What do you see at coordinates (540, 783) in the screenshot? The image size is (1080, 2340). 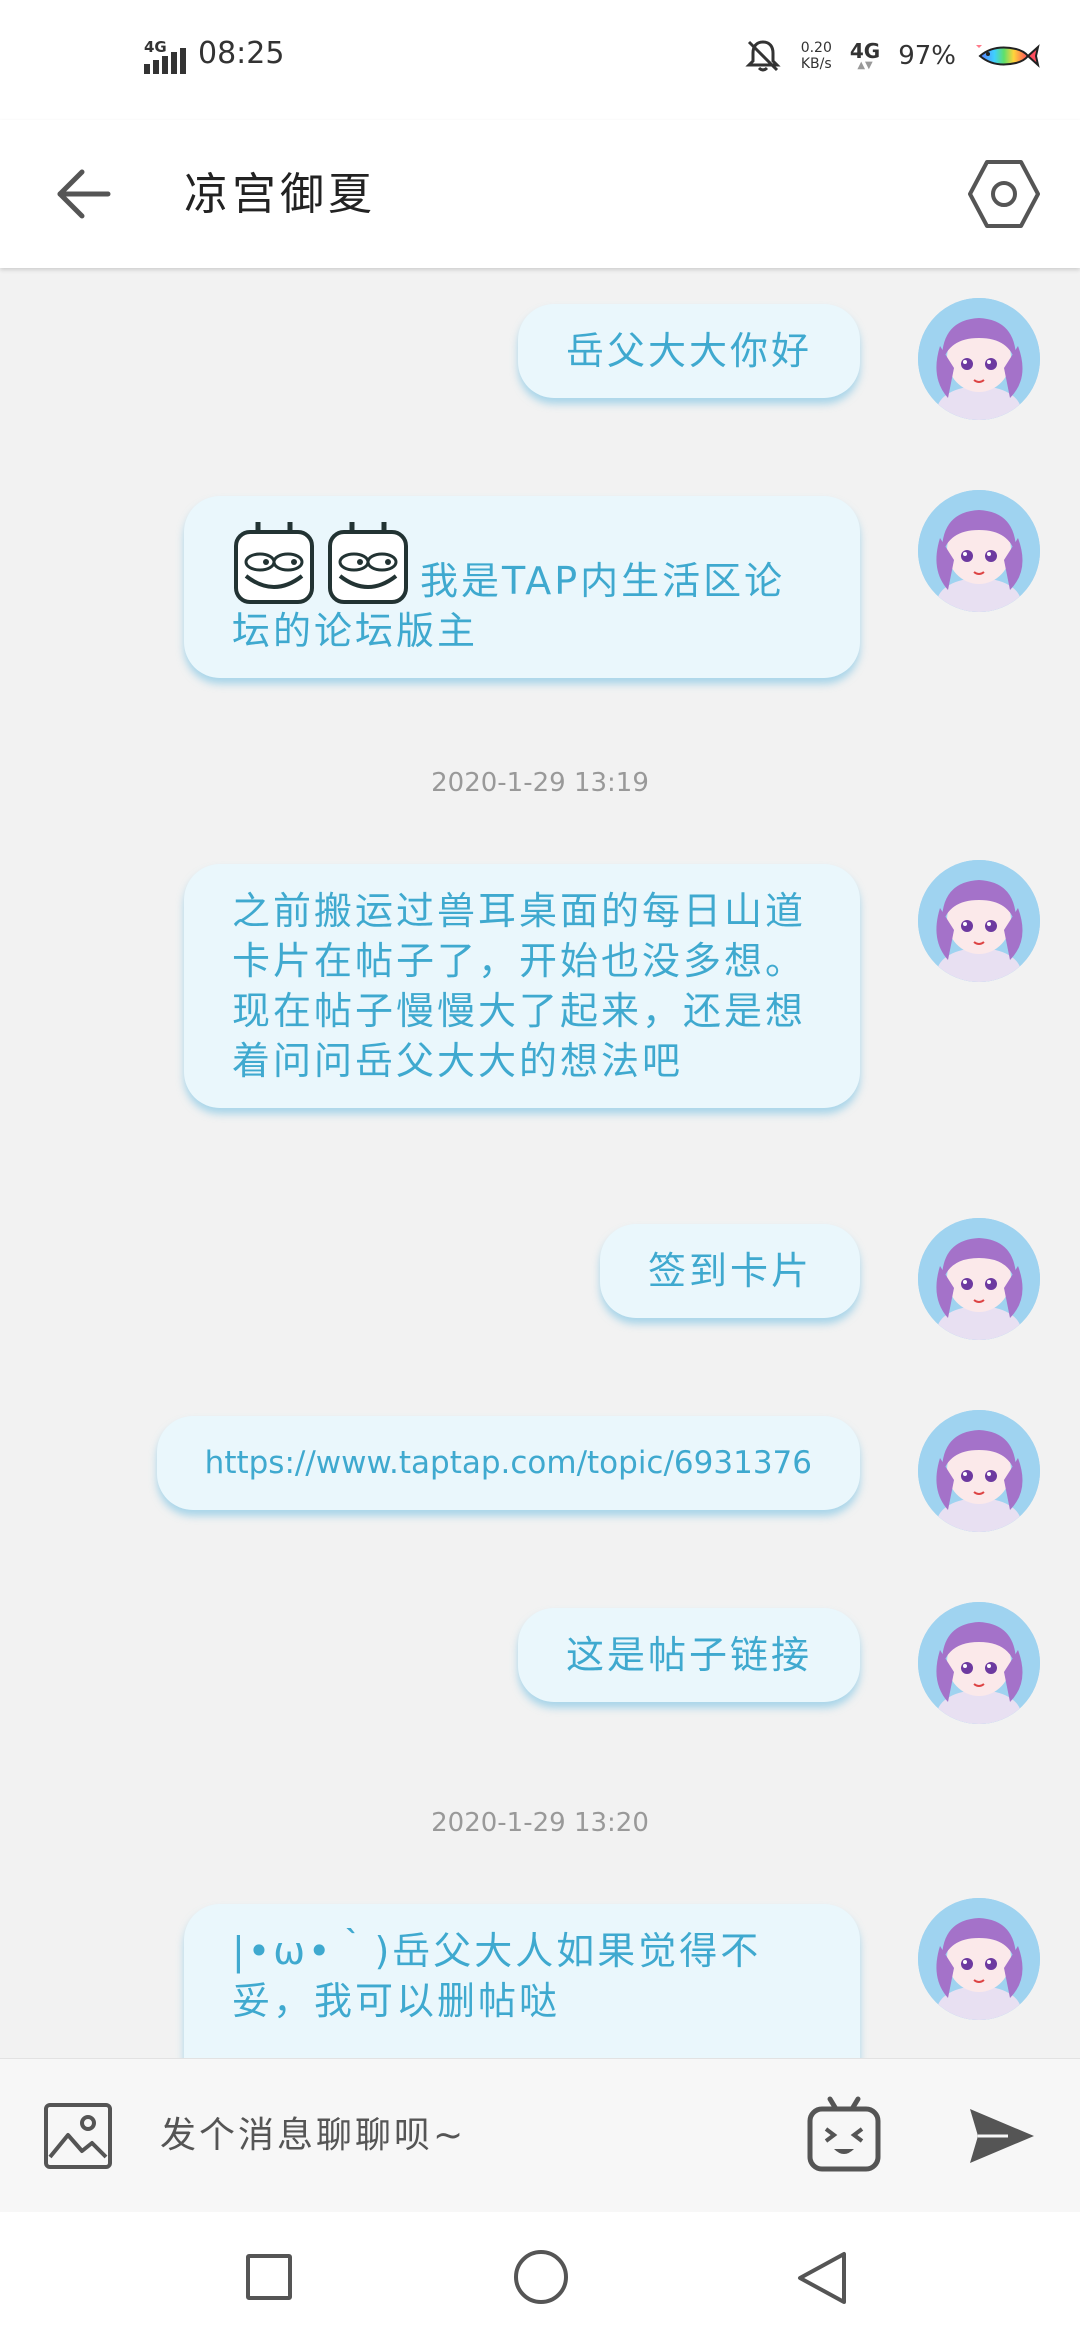 I see `message-timestamp: 2020-1-29 13:19` at bounding box center [540, 783].